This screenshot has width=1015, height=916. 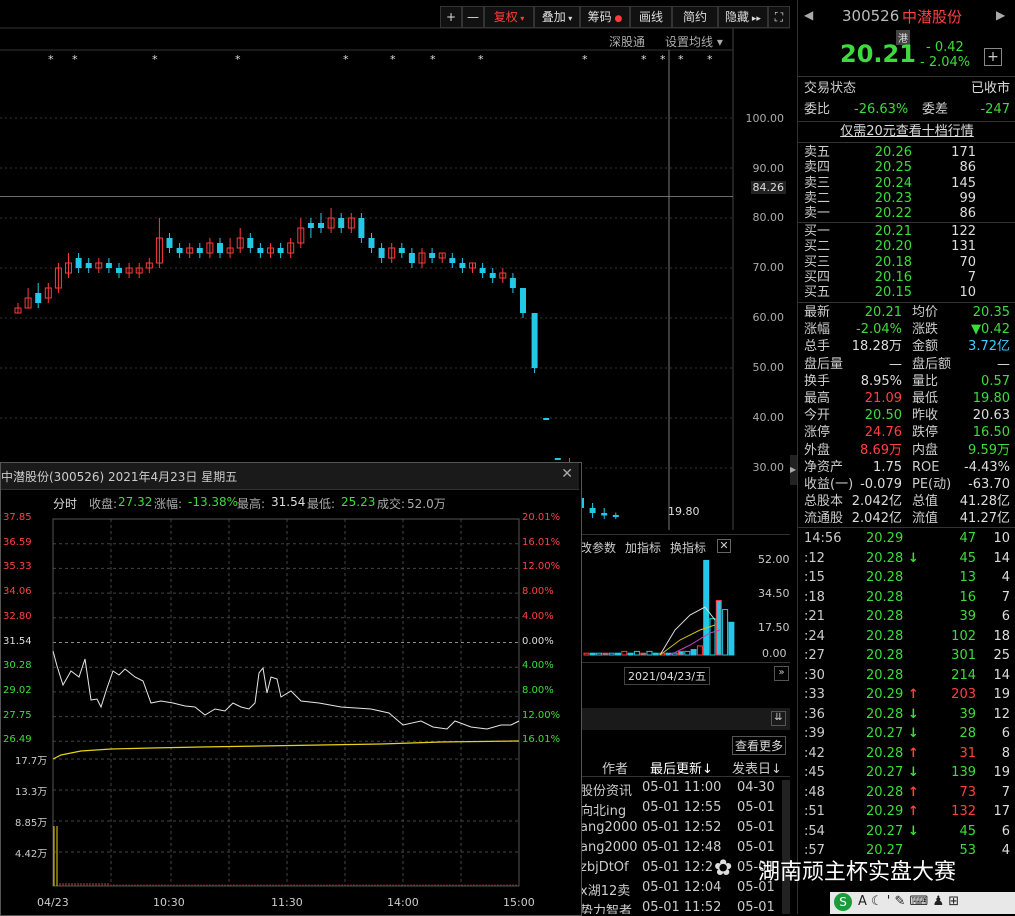 I want to click on tick-count: 18, so click(x=1001, y=636).